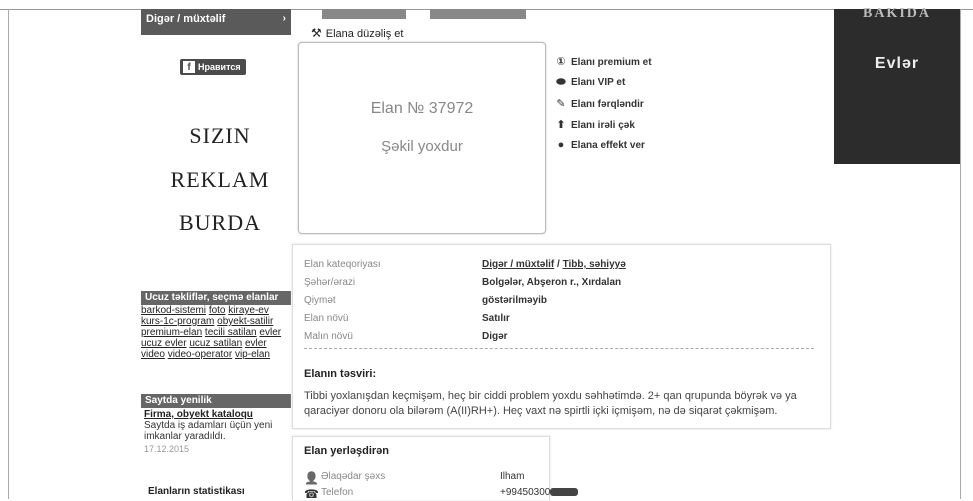 Image resolution: width=973 pixels, height=501 pixels. What do you see at coordinates (561, 145) in the screenshot?
I see `effect-icon: ●` at bounding box center [561, 145].